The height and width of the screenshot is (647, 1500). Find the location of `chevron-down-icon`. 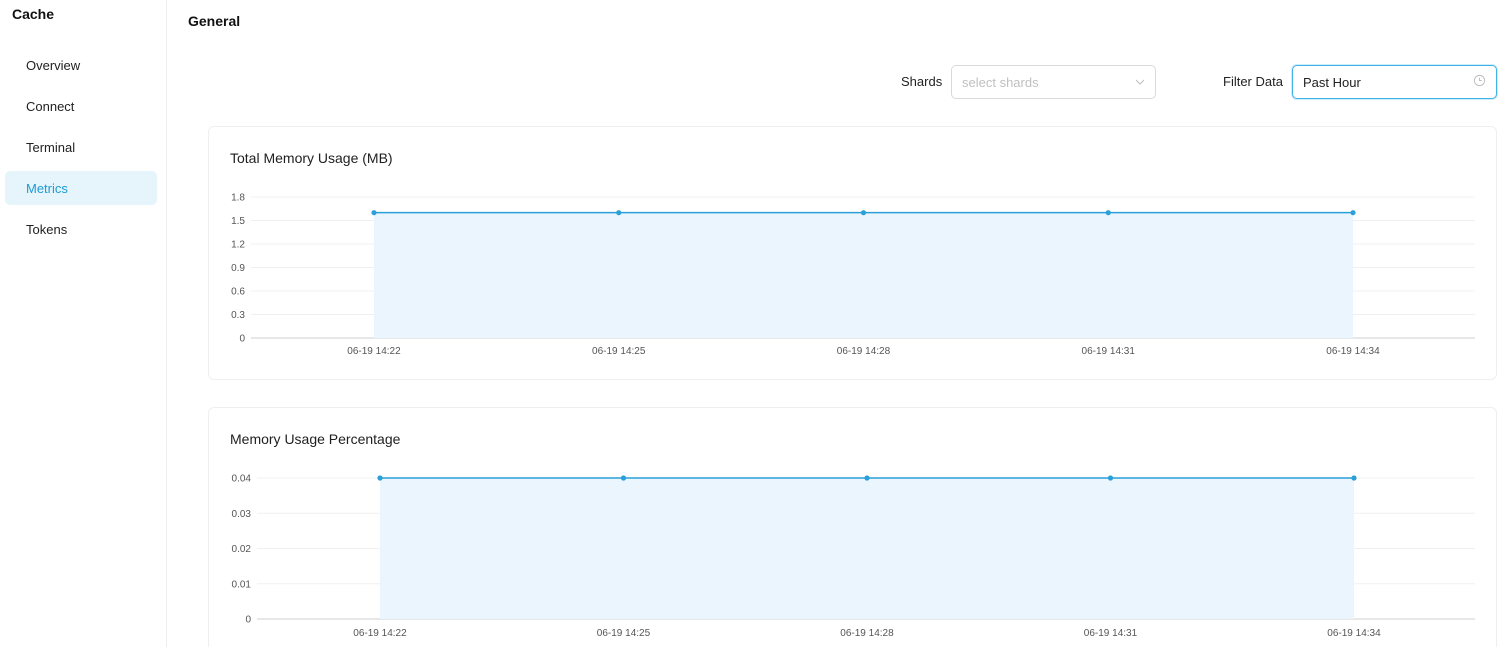

chevron-down-icon is located at coordinates (1140, 82).